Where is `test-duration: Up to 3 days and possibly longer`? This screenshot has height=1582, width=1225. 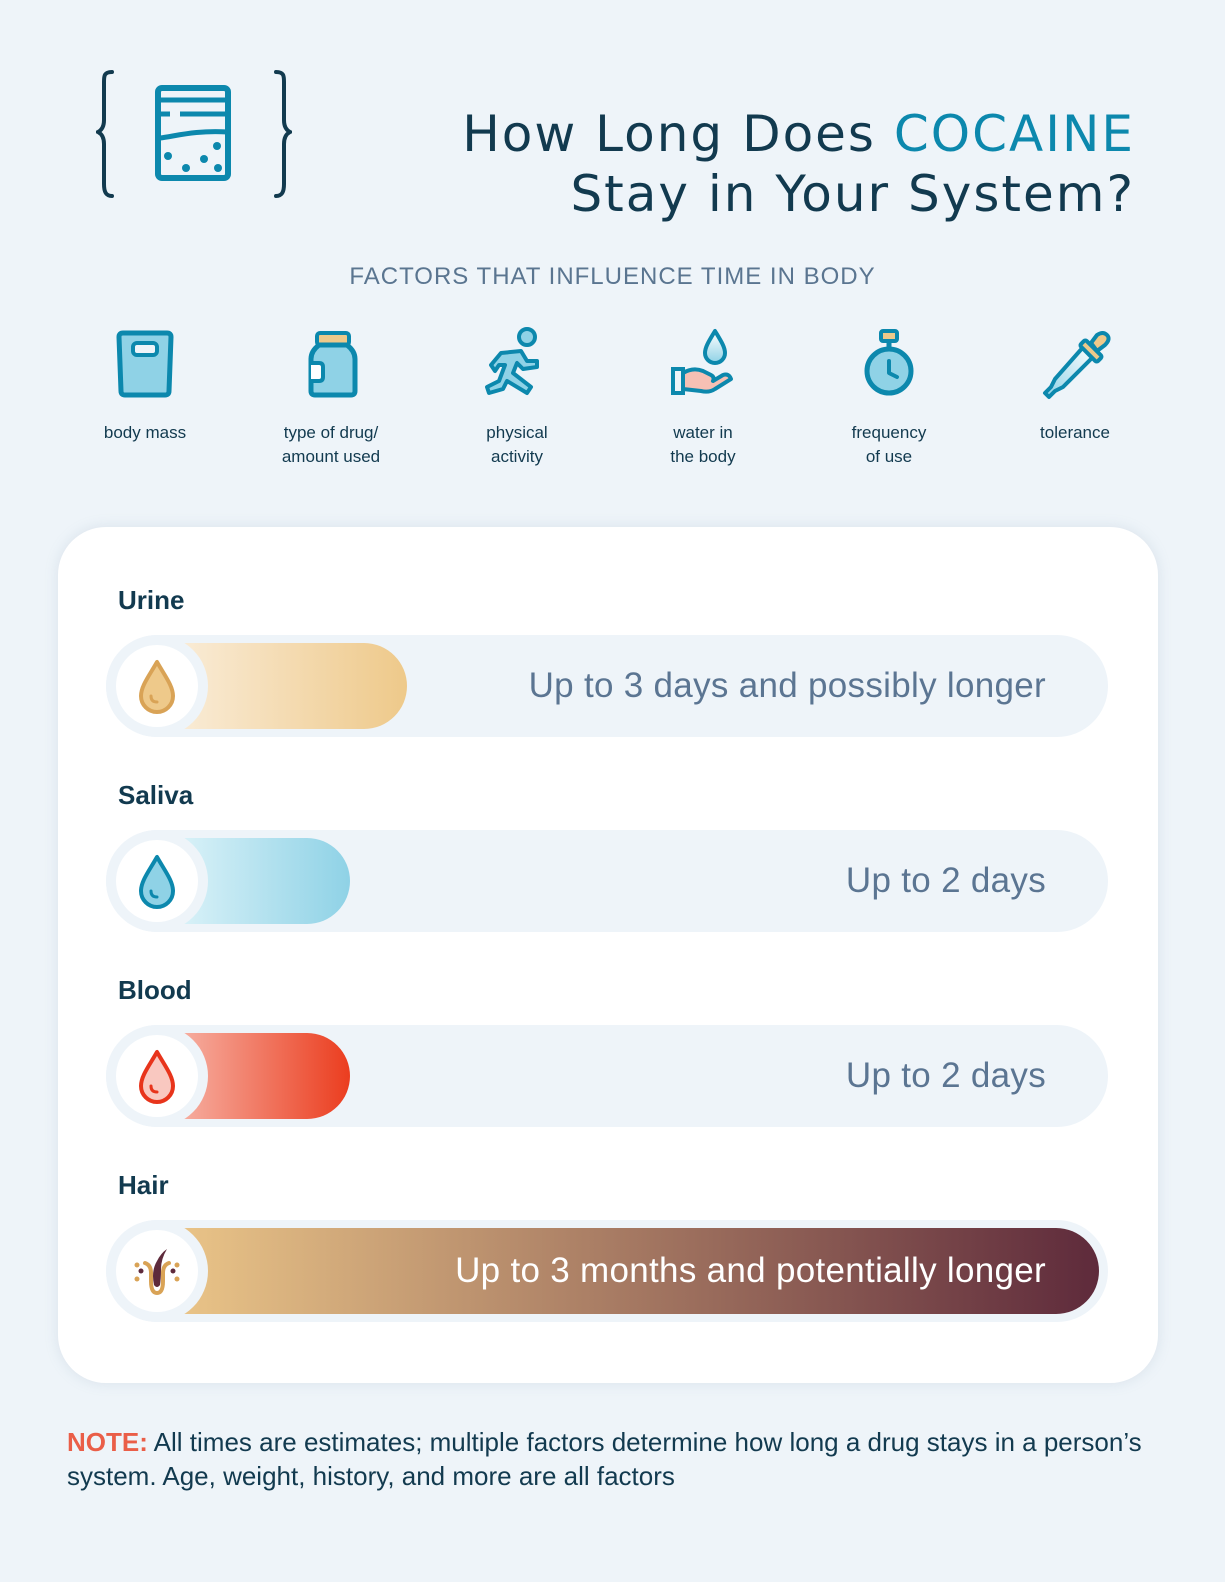 test-duration: Up to 3 days and possibly longer is located at coordinates (787, 685).